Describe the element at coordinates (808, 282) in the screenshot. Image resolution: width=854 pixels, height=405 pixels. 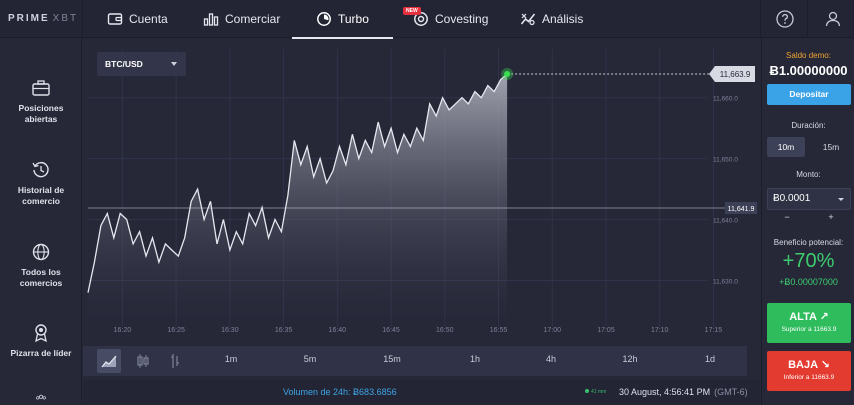
I see `profit-amount: +Ƀ0.00007000` at that location.